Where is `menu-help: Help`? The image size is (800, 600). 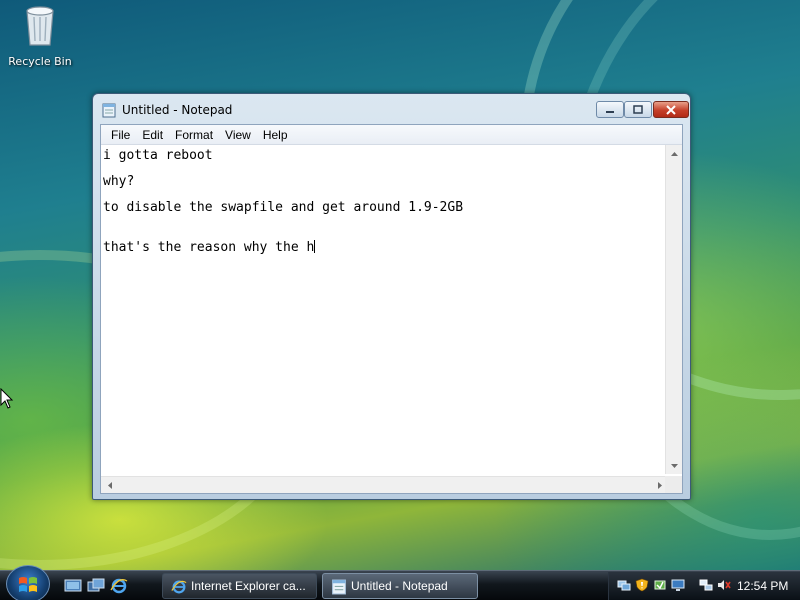 menu-help: Help is located at coordinates (275, 135).